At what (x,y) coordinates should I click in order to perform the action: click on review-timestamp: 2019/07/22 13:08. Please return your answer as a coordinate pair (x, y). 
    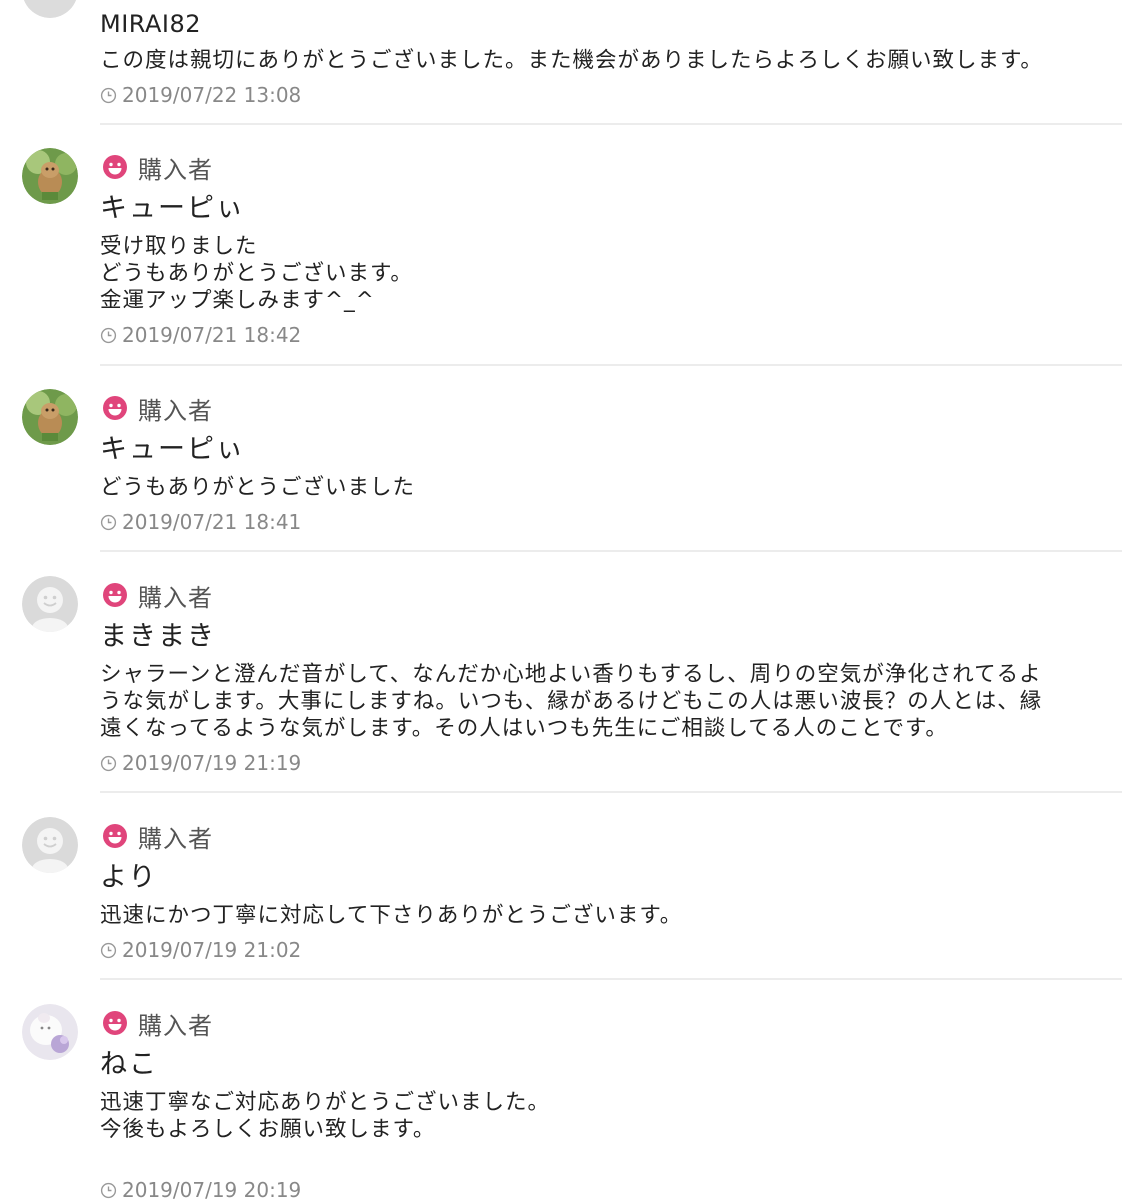
    Looking at the image, I should click on (605, 95).